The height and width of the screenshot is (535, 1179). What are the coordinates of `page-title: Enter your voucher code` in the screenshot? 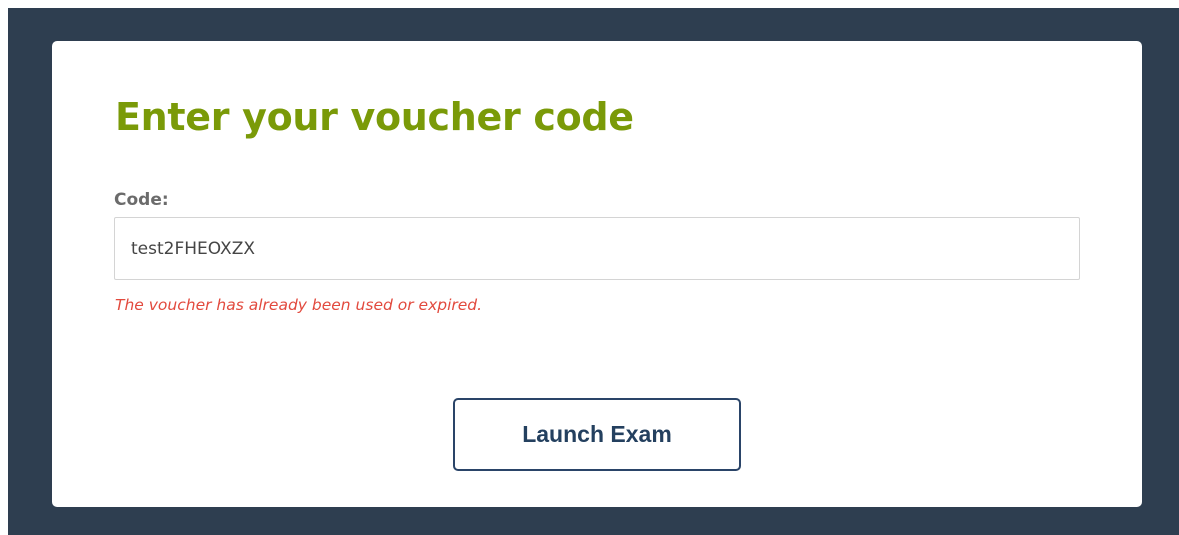 It's located at (374, 117).